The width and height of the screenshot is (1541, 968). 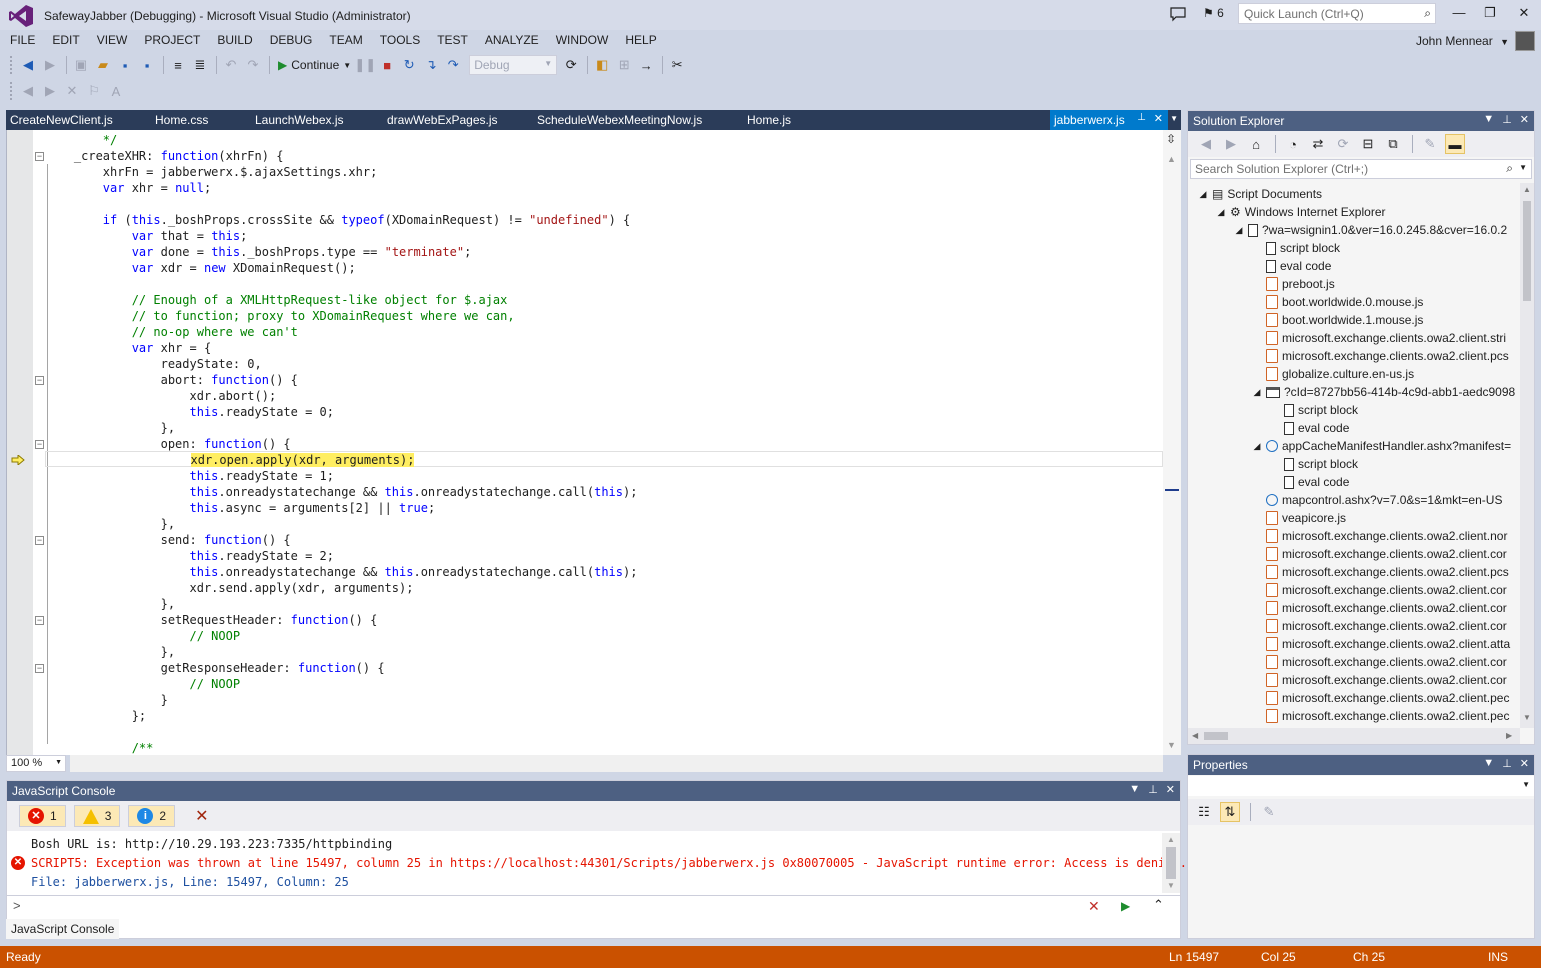 I want to click on stop-icon: ■, so click(x=387, y=65).